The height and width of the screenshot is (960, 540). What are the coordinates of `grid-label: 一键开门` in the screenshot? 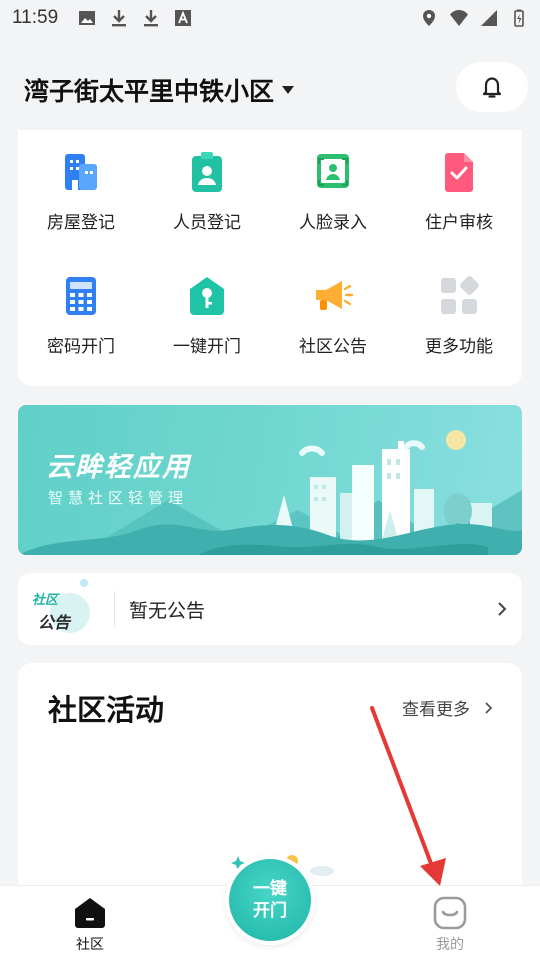 It's located at (207, 347).